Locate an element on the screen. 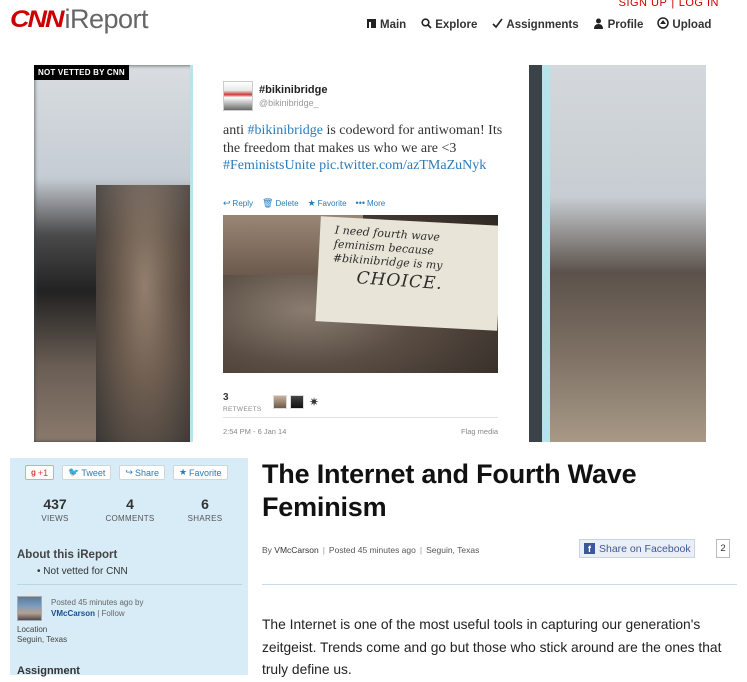  ireport-logo-text: iReport is located at coordinates (106, 18).